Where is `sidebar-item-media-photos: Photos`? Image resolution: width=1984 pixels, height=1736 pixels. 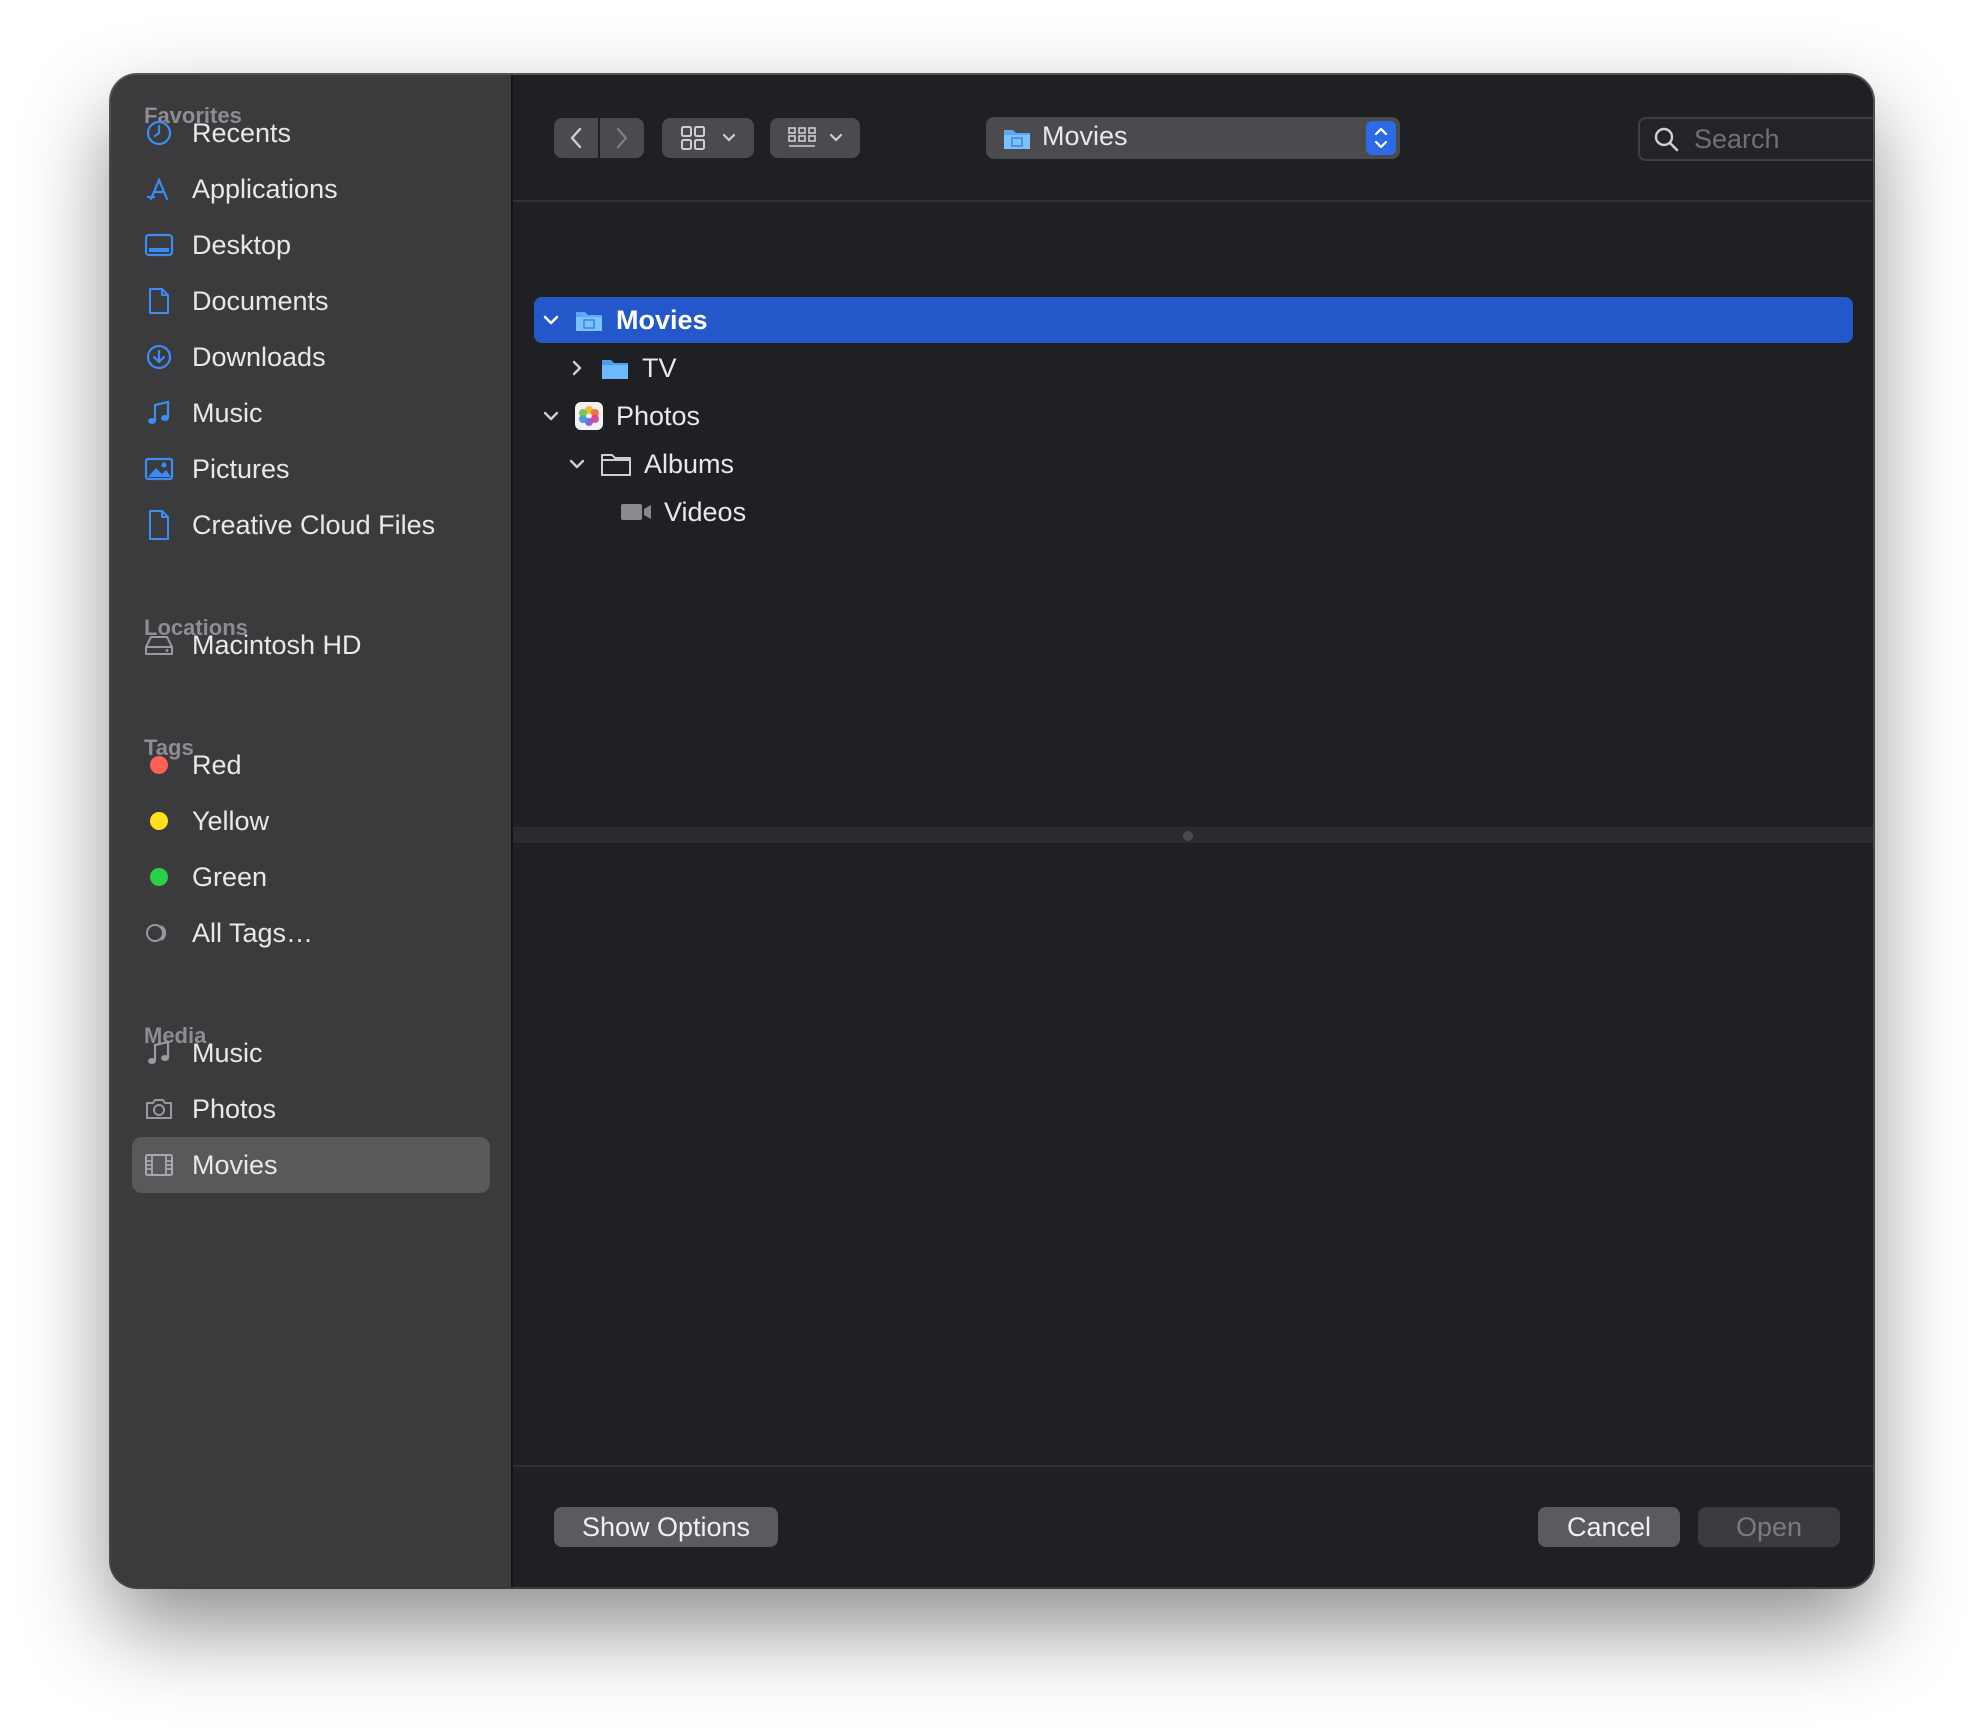 sidebar-item-media-photos: Photos is located at coordinates (311, 1109).